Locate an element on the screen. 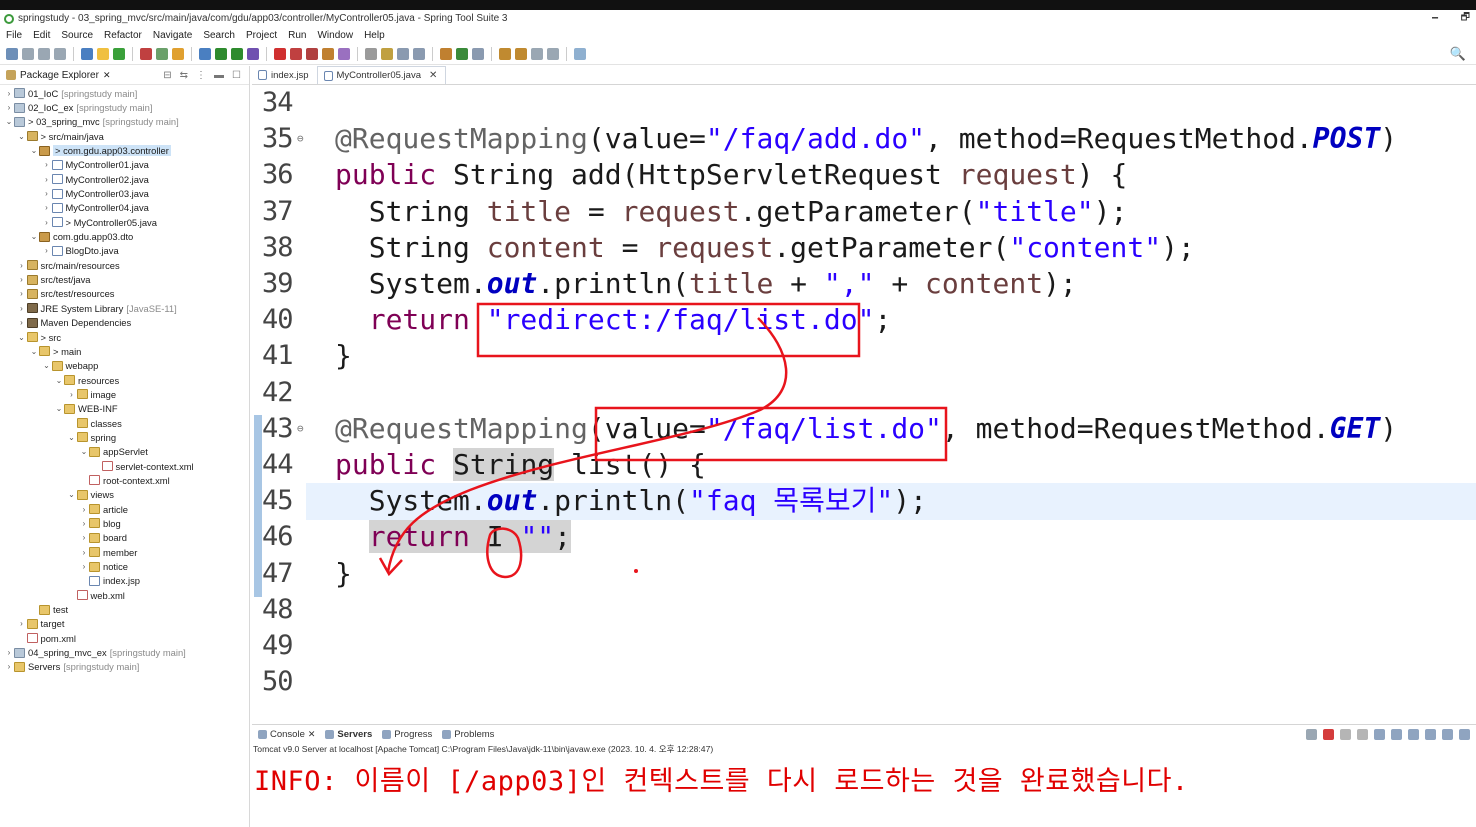  code-line: 49 is located at coordinates (869, 646).